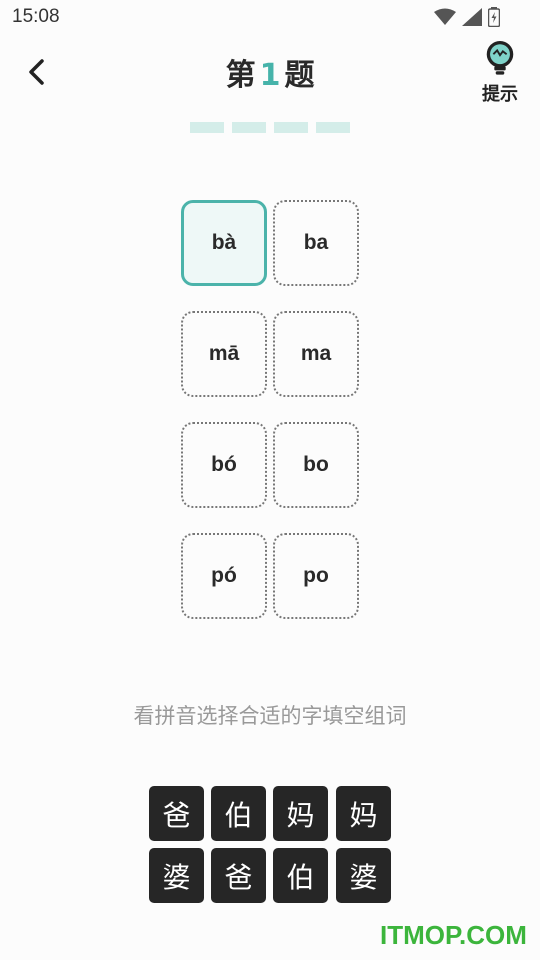 The image size is (540, 960). What do you see at coordinates (240, 75) in the screenshot?
I see `title-prefix: 第` at bounding box center [240, 75].